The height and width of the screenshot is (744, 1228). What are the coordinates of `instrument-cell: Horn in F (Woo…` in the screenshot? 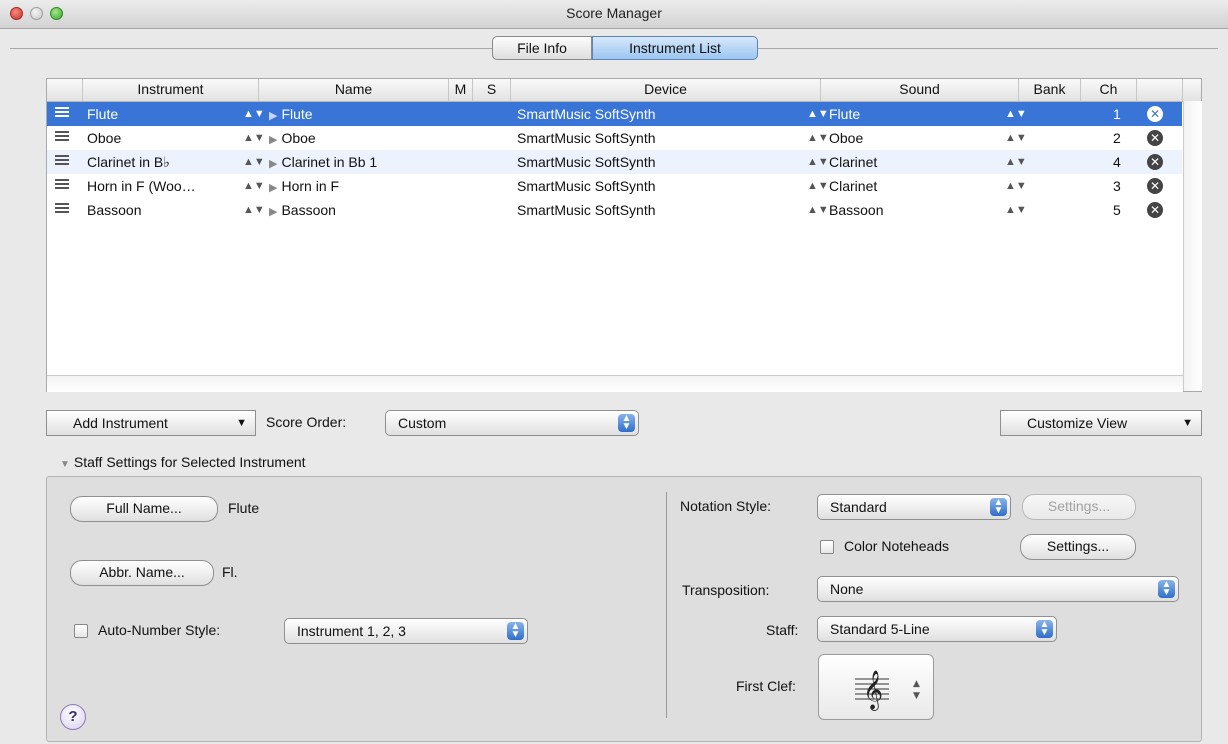 It's located at (141, 186).